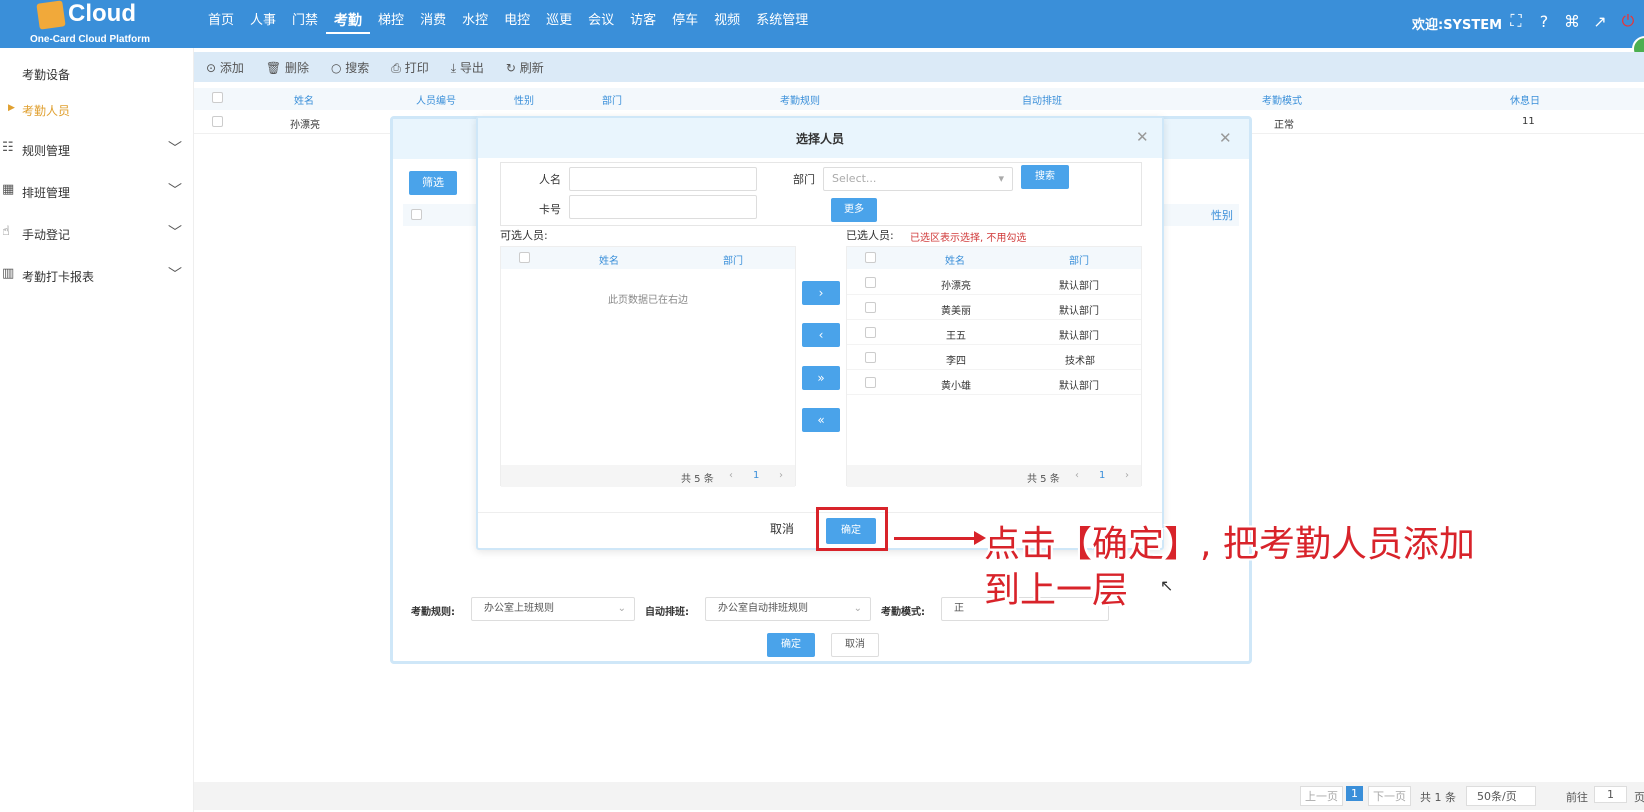 The height and width of the screenshot is (812, 1644). Describe the element at coordinates (433, 21) in the screenshot. I see `nav-consume: 消费` at that location.